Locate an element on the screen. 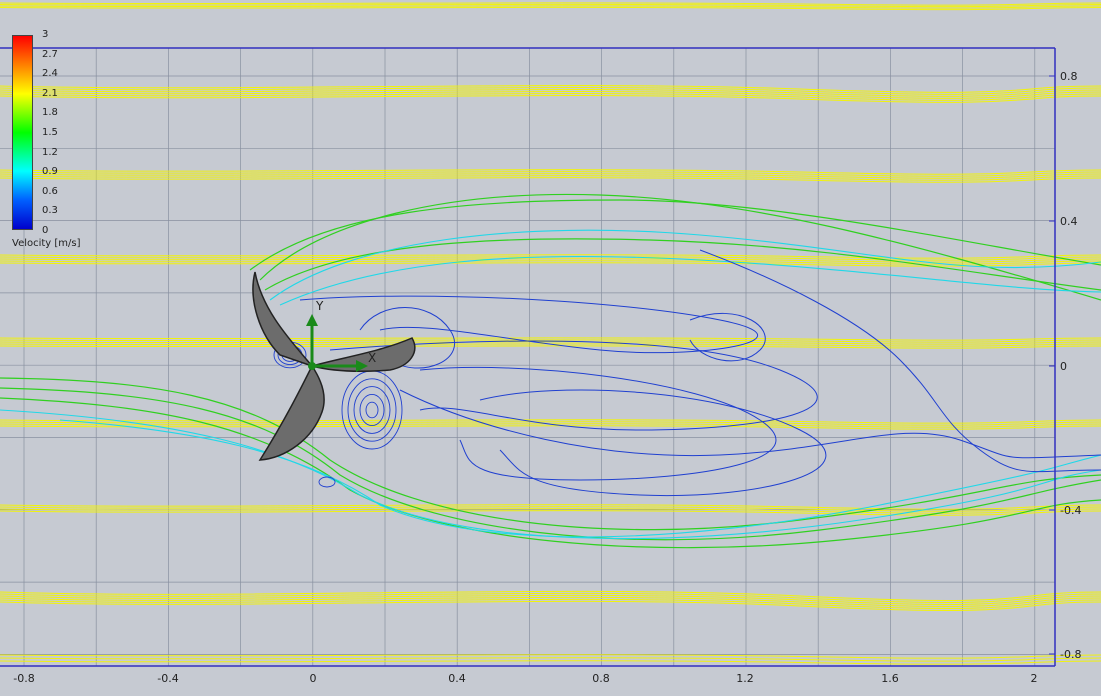  x-axis-ticks: -0.8 -0.4 0 0.4 0.8 1.2 1.6 2 is located at coordinates (525, 678).